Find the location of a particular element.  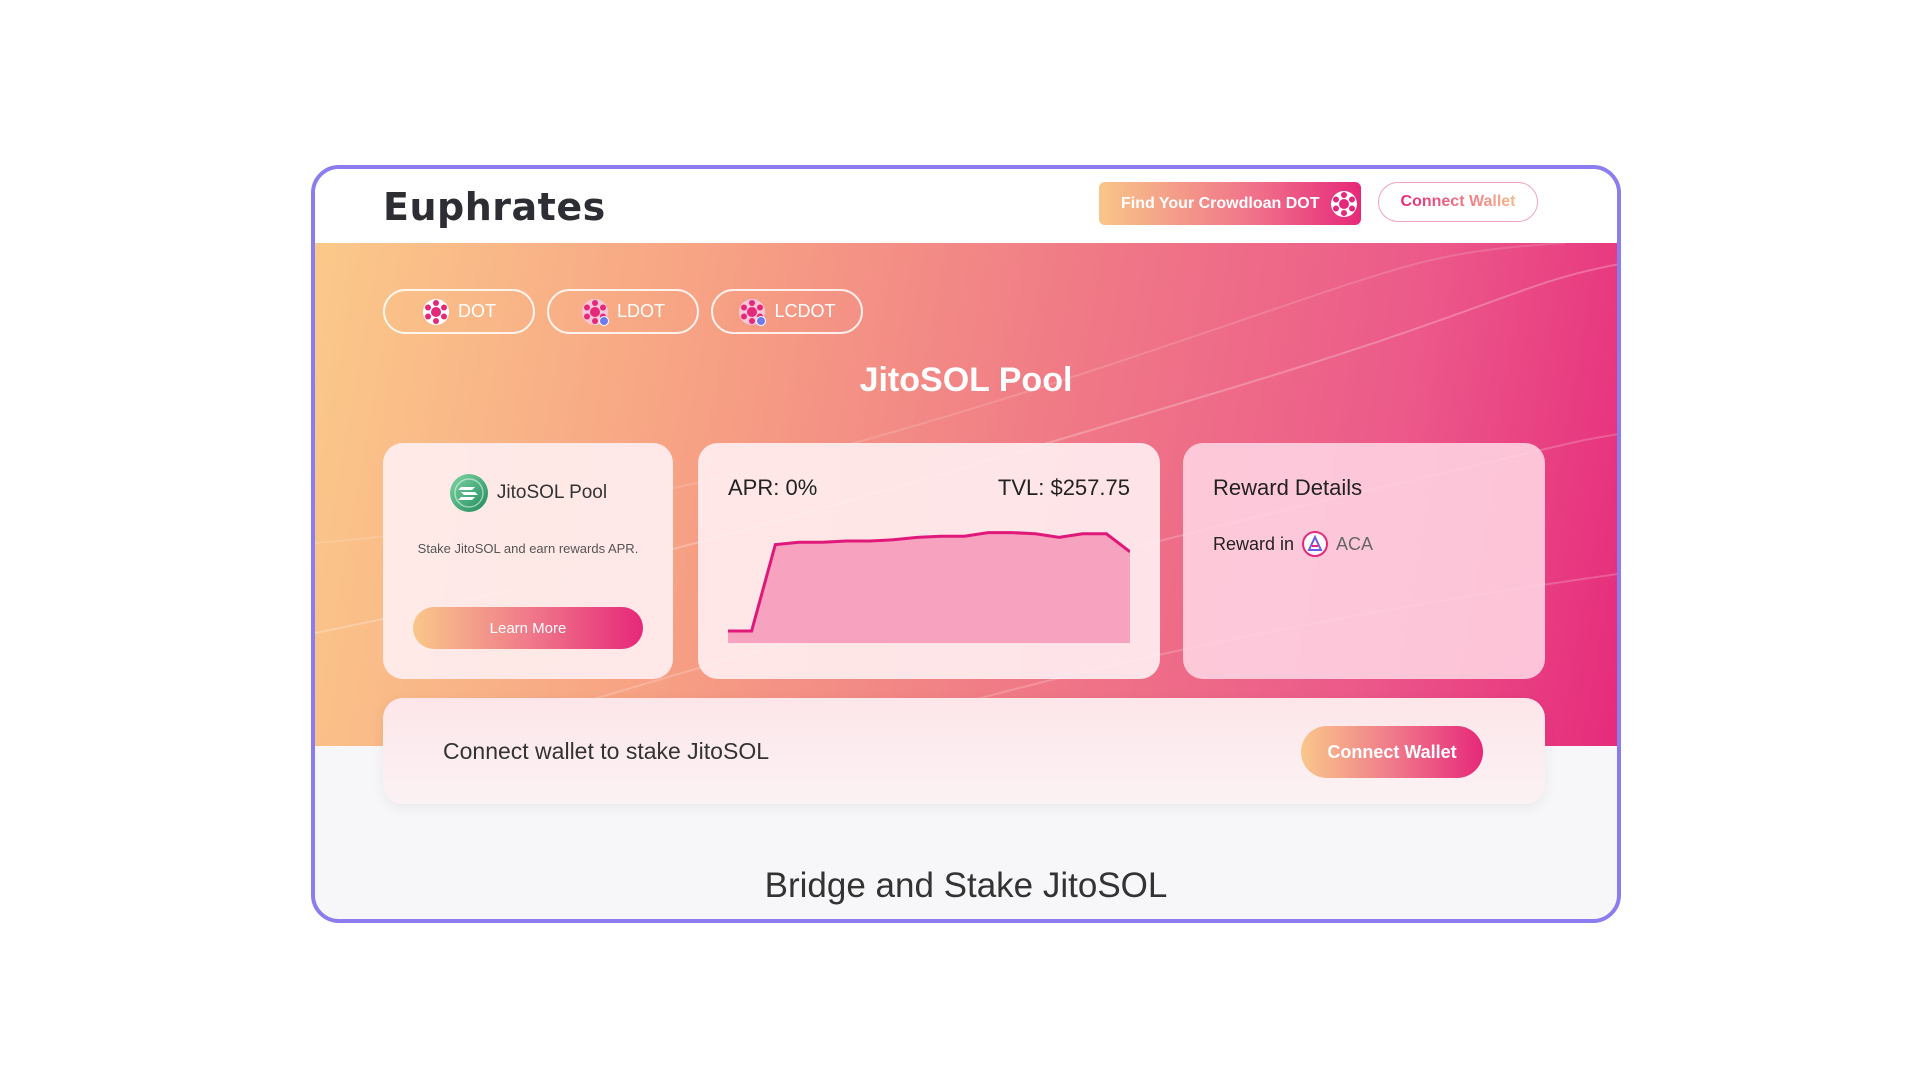

aca-icon is located at coordinates (1315, 544).